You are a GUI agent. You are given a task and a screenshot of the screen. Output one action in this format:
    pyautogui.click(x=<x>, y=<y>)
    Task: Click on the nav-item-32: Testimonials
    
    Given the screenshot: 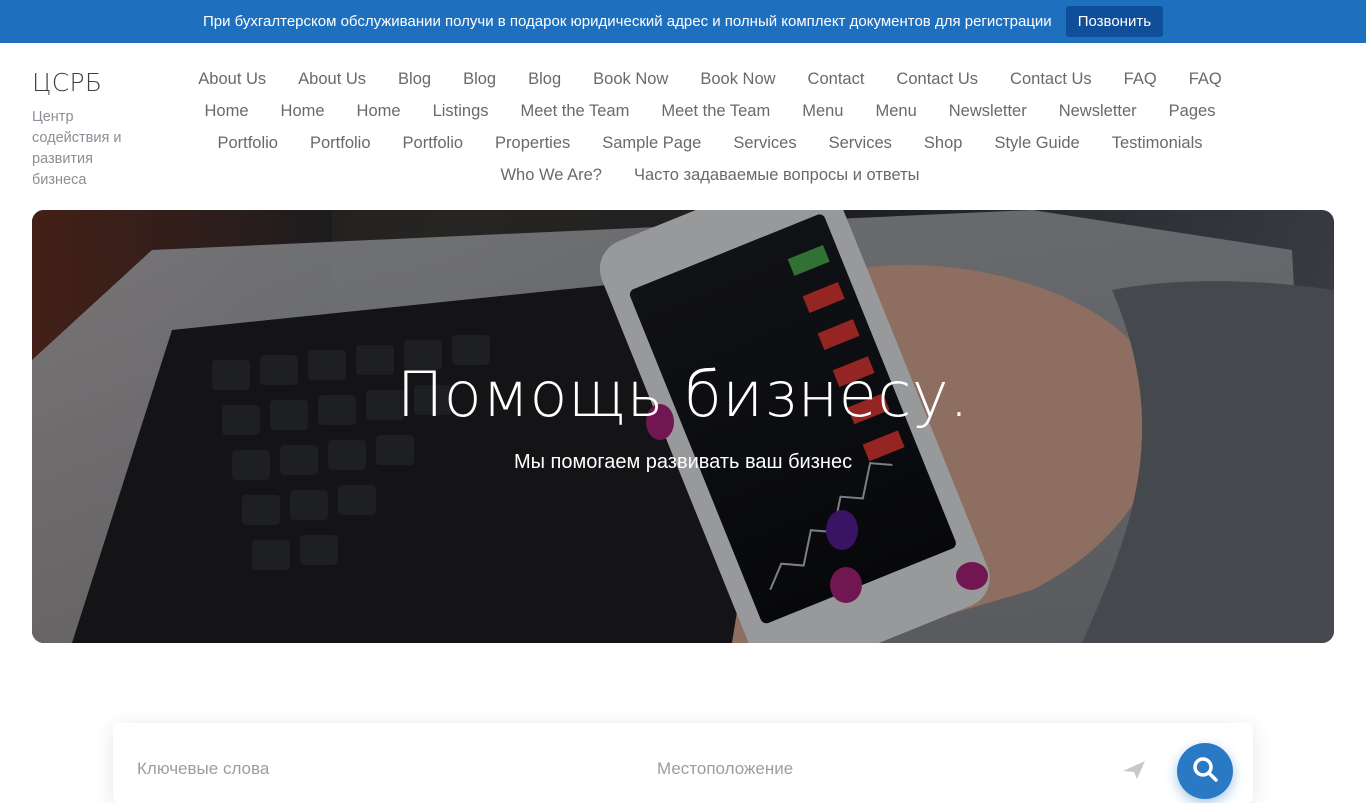 What is the action you would take?
    pyautogui.click(x=1157, y=143)
    